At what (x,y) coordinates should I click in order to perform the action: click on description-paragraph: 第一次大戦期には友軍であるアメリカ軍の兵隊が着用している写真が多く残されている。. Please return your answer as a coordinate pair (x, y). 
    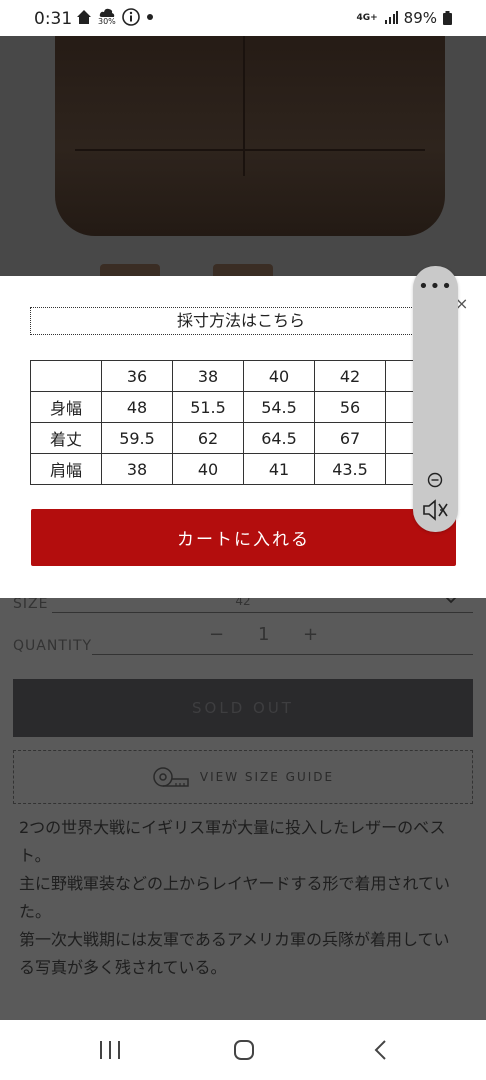
    Looking at the image, I should click on (234, 953).